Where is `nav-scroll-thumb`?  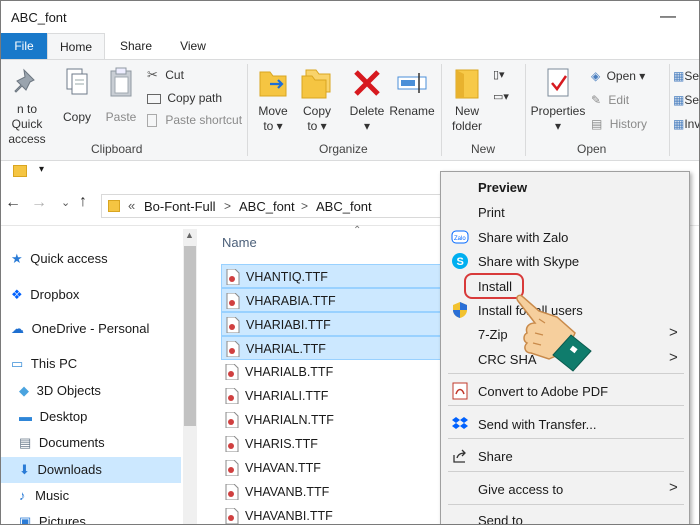 nav-scroll-thumb is located at coordinates (190, 336).